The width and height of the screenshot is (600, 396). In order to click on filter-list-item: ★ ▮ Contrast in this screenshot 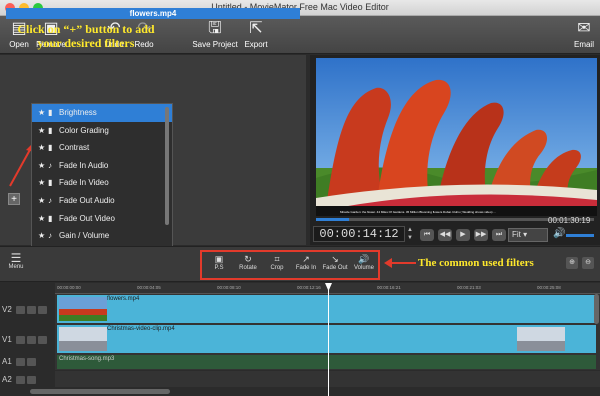, I will do `click(102, 148)`.